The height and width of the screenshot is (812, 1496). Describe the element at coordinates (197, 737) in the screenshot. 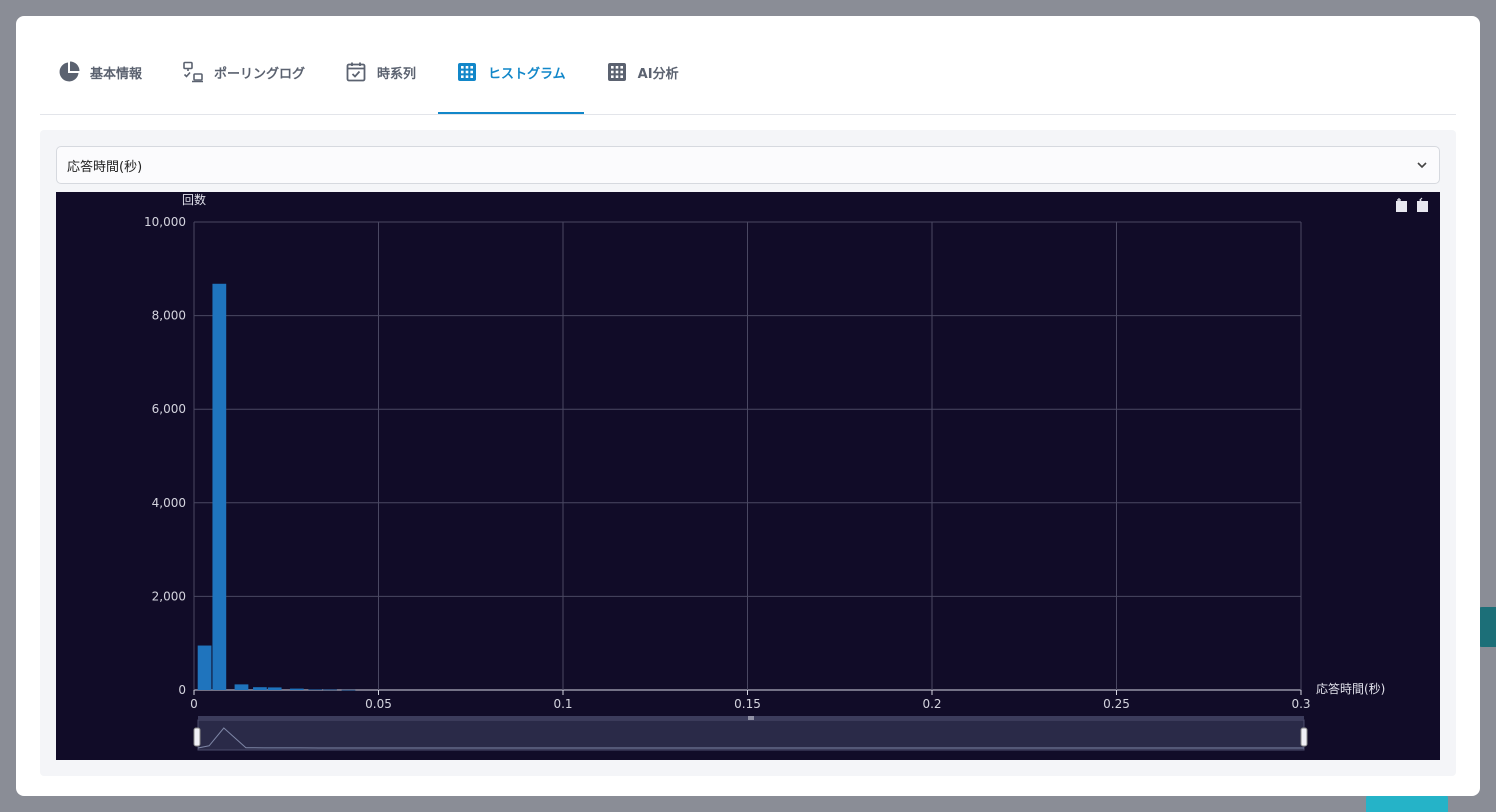

I see `data-zoom-handle-left` at that location.